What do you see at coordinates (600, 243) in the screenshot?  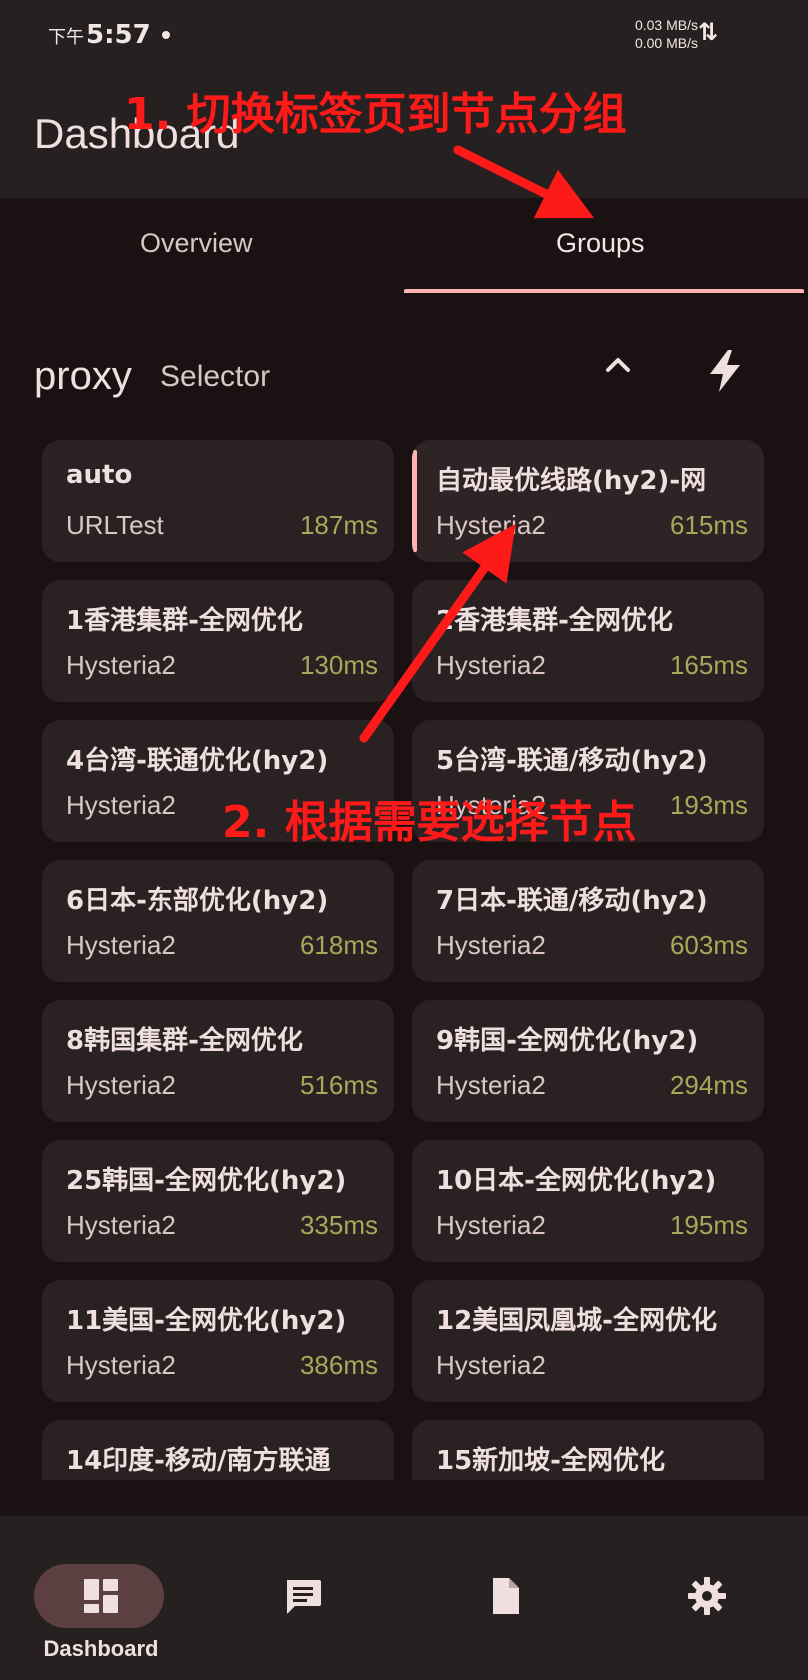 I see `tab-groups: Groups` at bounding box center [600, 243].